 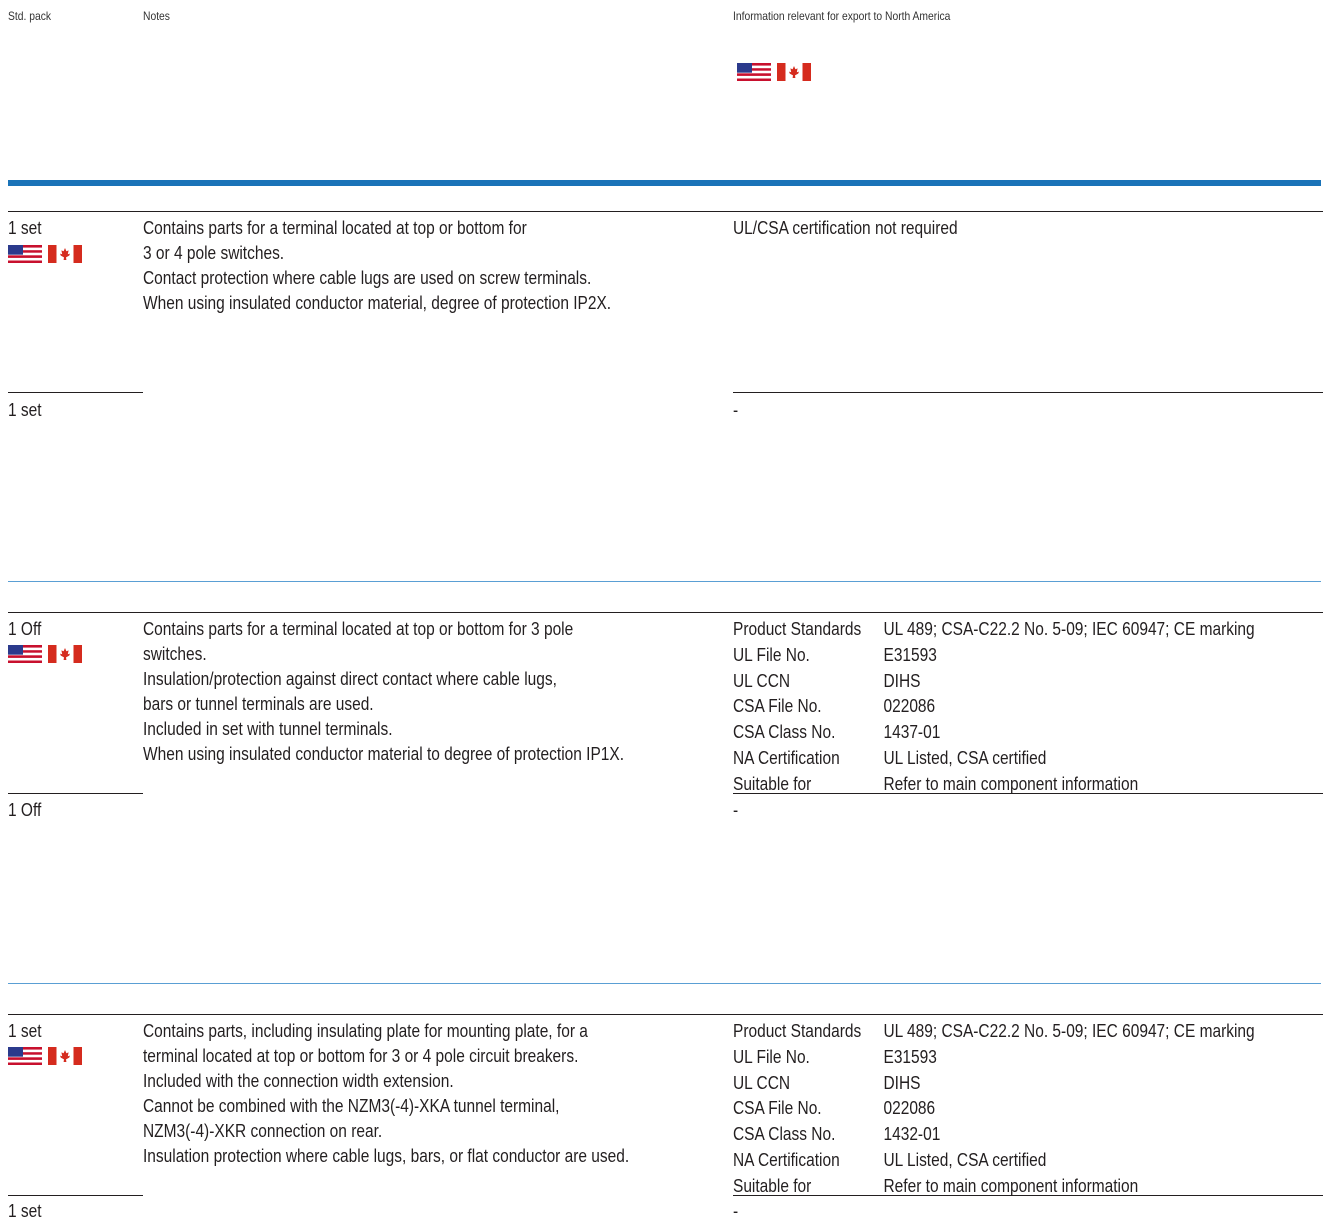 What do you see at coordinates (214, 253) in the screenshot?
I see `notes-line: 3 or 4 pole switches.` at bounding box center [214, 253].